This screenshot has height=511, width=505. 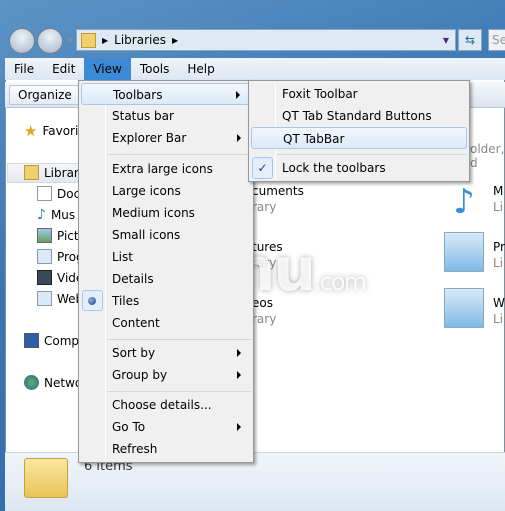 I want to click on forward-button, so click(x=50, y=41).